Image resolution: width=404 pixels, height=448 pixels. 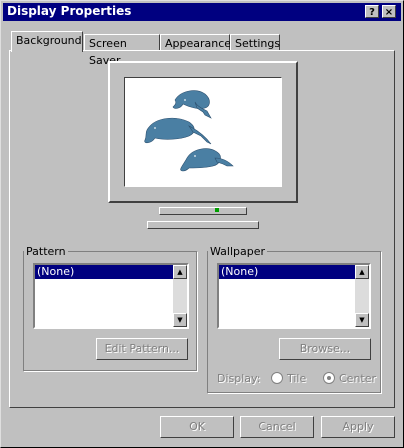 What do you see at coordinates (277, 427) in the screenshot?
I see `cancel-button: Cancel` at bounding box center [277, 427].